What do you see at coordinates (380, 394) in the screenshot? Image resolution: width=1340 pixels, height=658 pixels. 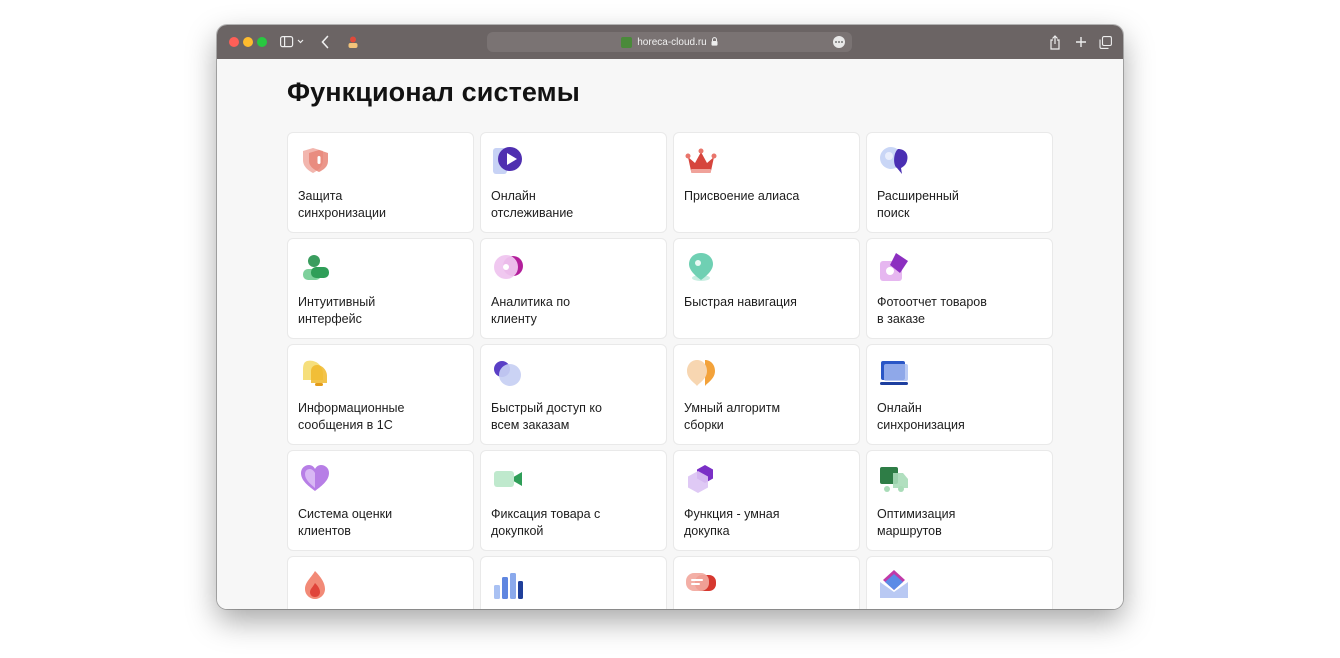 I see `feature-card: Информационные сообщения в 1С` at bounding box center [380, 394].